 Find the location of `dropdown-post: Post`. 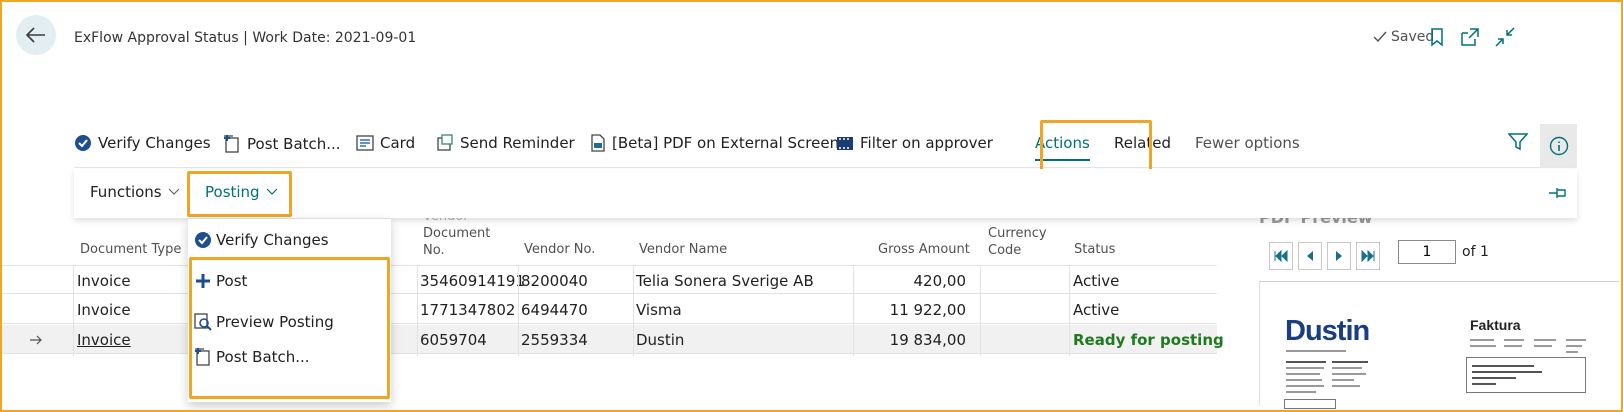

dropdown-post: Post is located at coordinates (220, 281).